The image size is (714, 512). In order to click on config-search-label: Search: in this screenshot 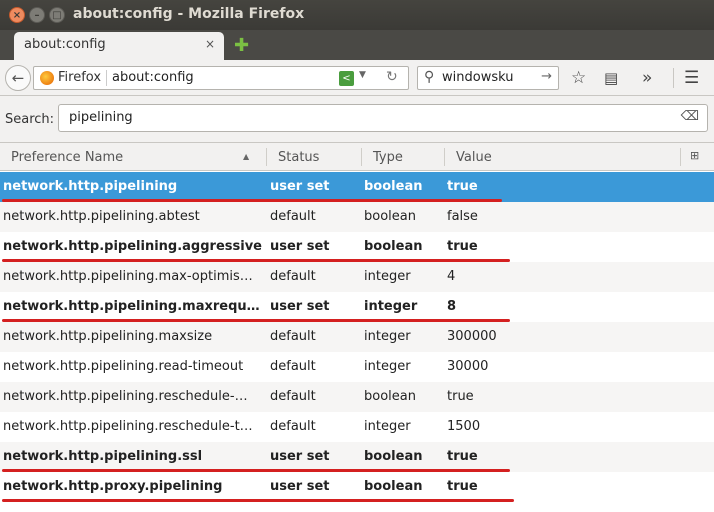, I will do `click(30, 119)`.